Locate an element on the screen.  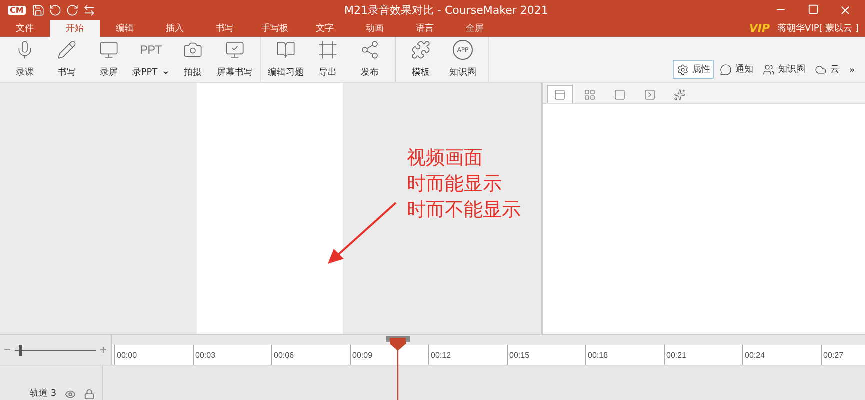
time-label: 00:18 is located at coordinates (624, 355).